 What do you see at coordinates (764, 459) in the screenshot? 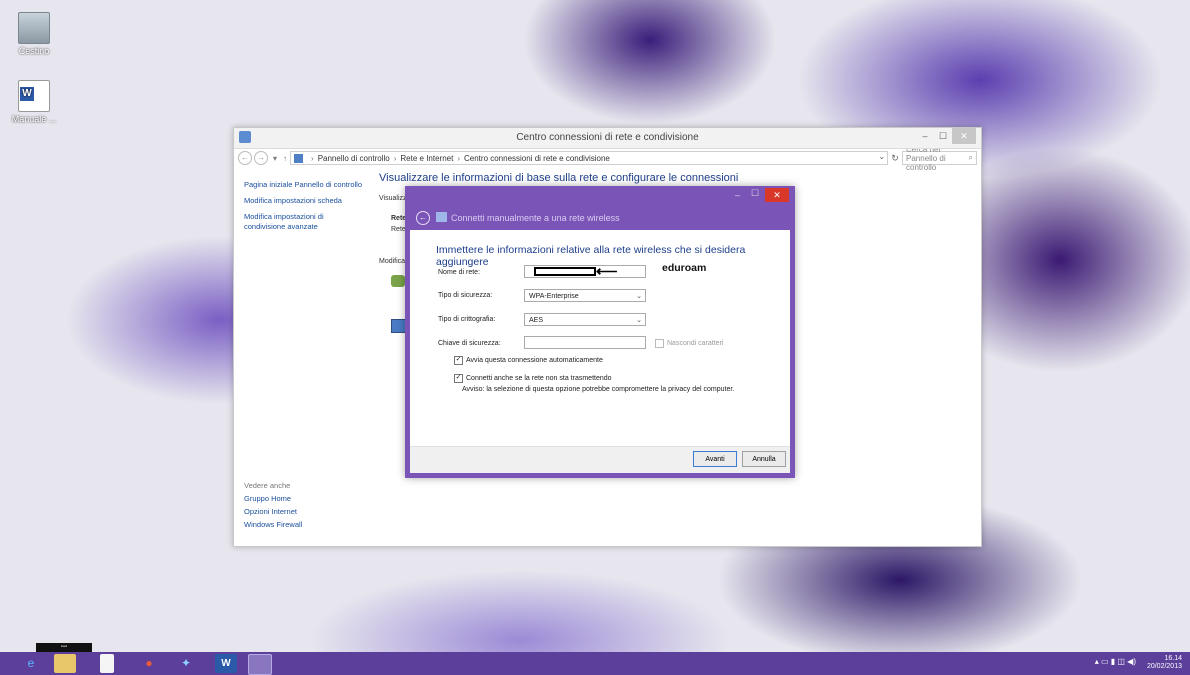
I see `cancel-button: Annulla` at bounding box center [764, 459].